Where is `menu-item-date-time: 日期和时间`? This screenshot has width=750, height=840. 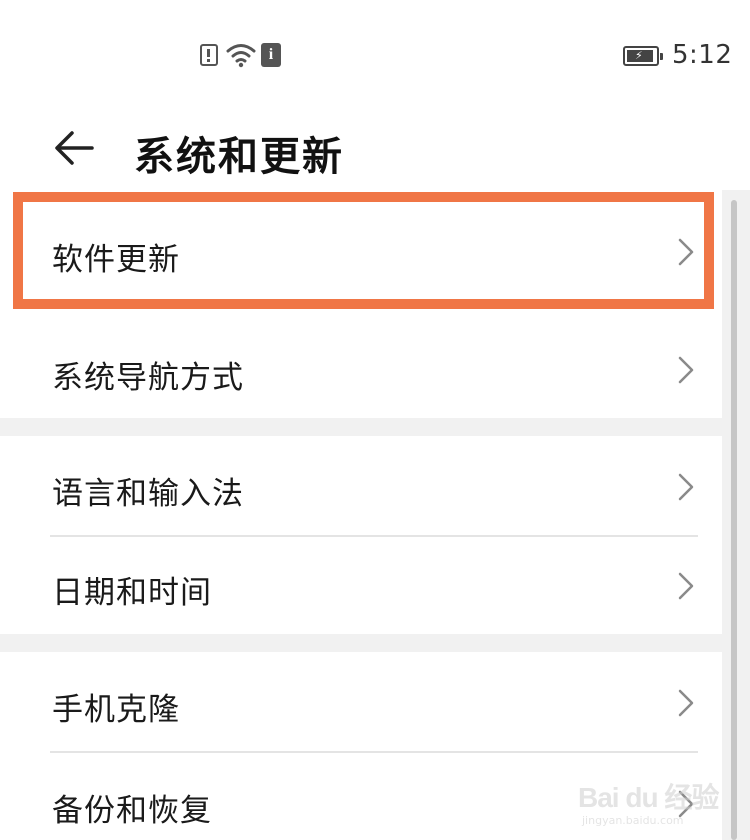
menu-item-date-time: 日期和时间 is located at coordinates (361, 585).